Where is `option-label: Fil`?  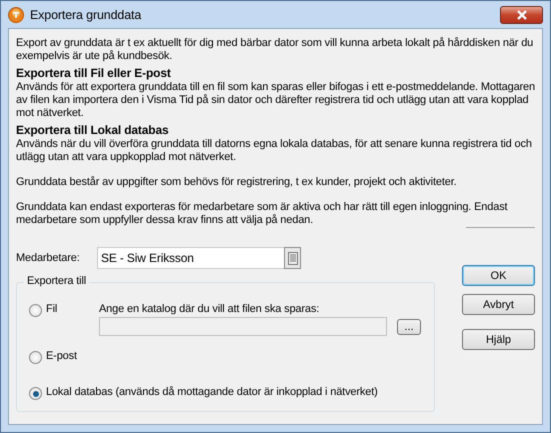 option-label: Fil is located at coordinates (52, 309).